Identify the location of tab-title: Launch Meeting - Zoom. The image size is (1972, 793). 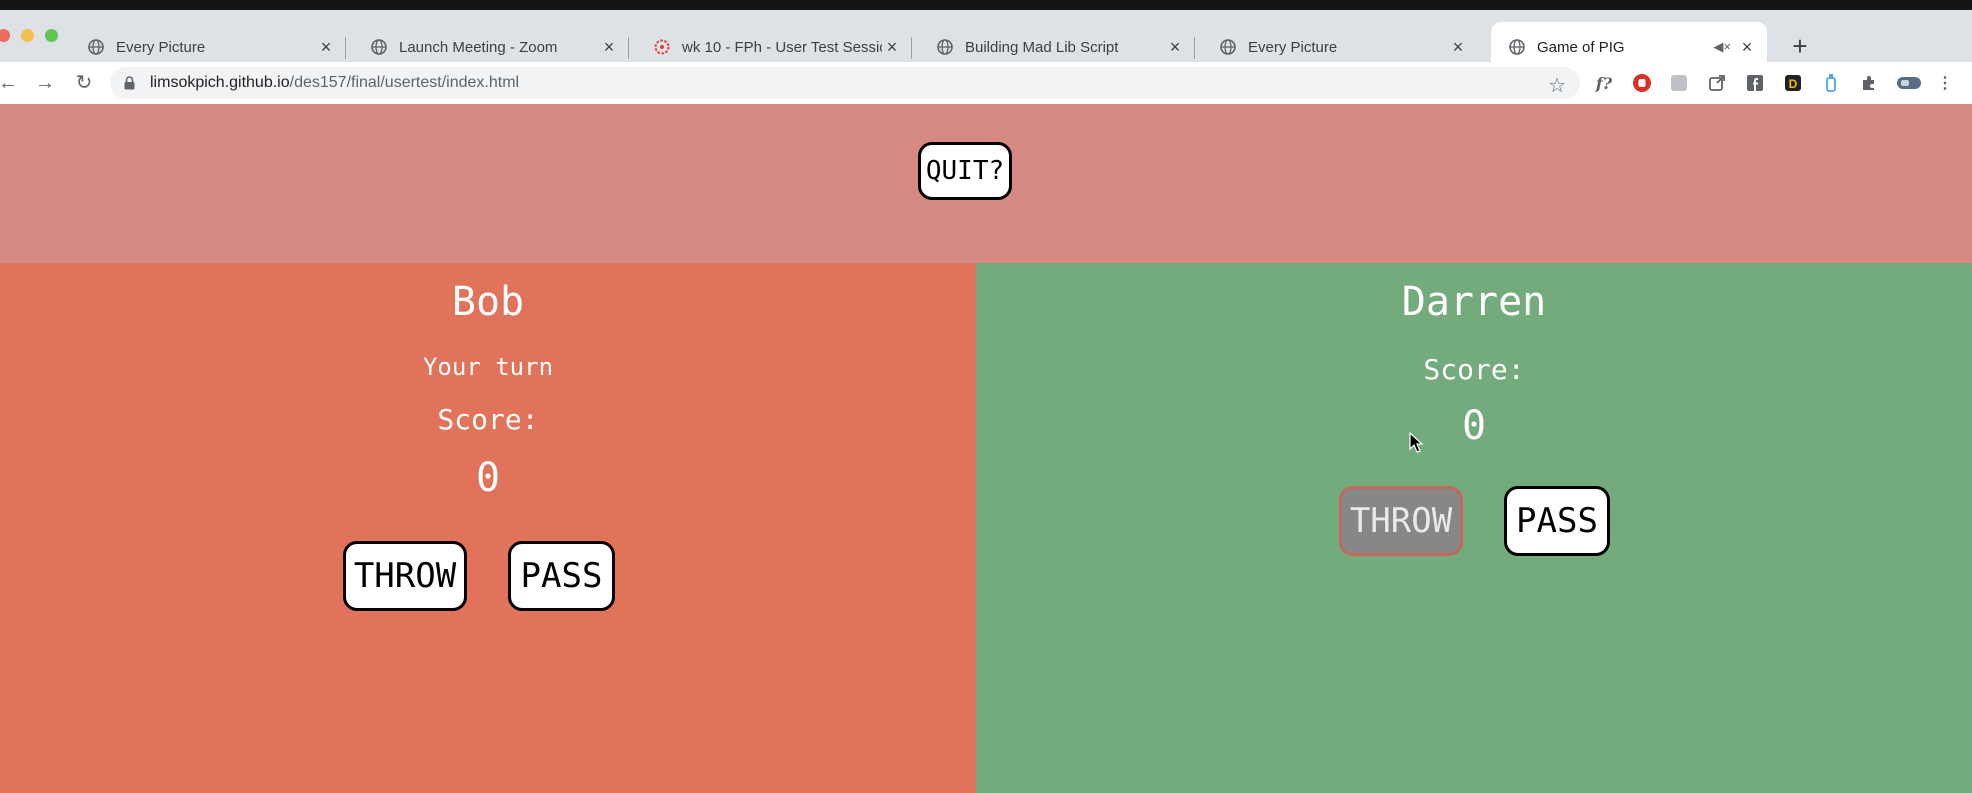
(478, 47).